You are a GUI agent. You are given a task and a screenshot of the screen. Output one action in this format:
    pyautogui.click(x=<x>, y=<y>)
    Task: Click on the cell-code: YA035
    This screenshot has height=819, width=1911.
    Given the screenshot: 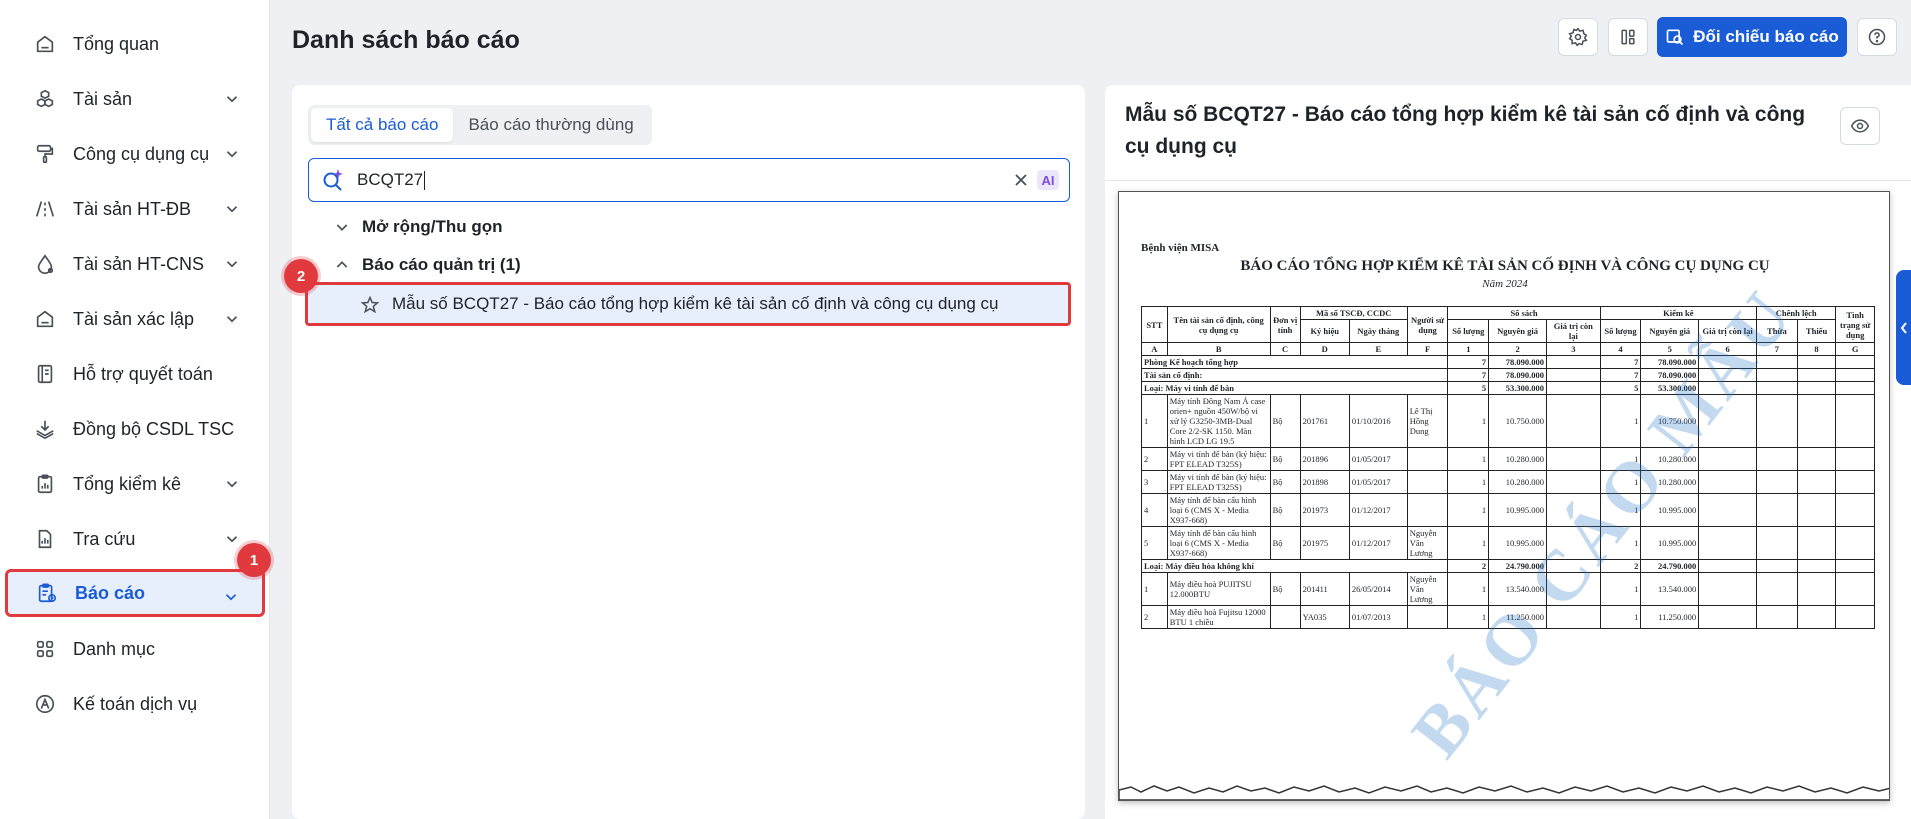 What is the action you would take?
    pyautogui.click(x=1324, y=617)
    